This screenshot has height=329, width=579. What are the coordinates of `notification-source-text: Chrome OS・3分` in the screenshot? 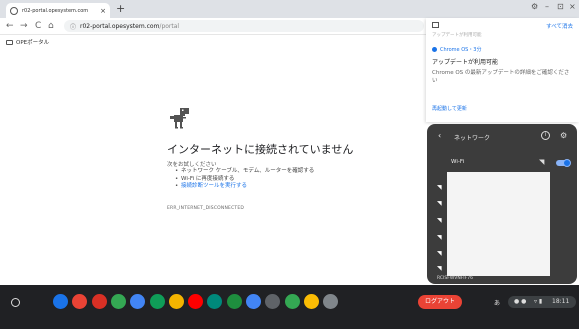 It's located at (461, 50).